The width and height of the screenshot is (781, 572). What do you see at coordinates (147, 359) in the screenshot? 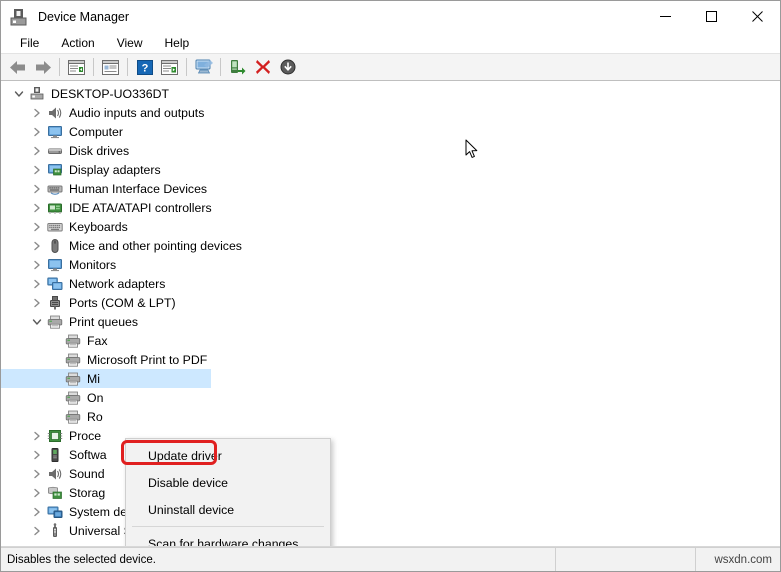
I see `tree-item-label: Microsoft Print to PDF` at bounding box center [147, 359].